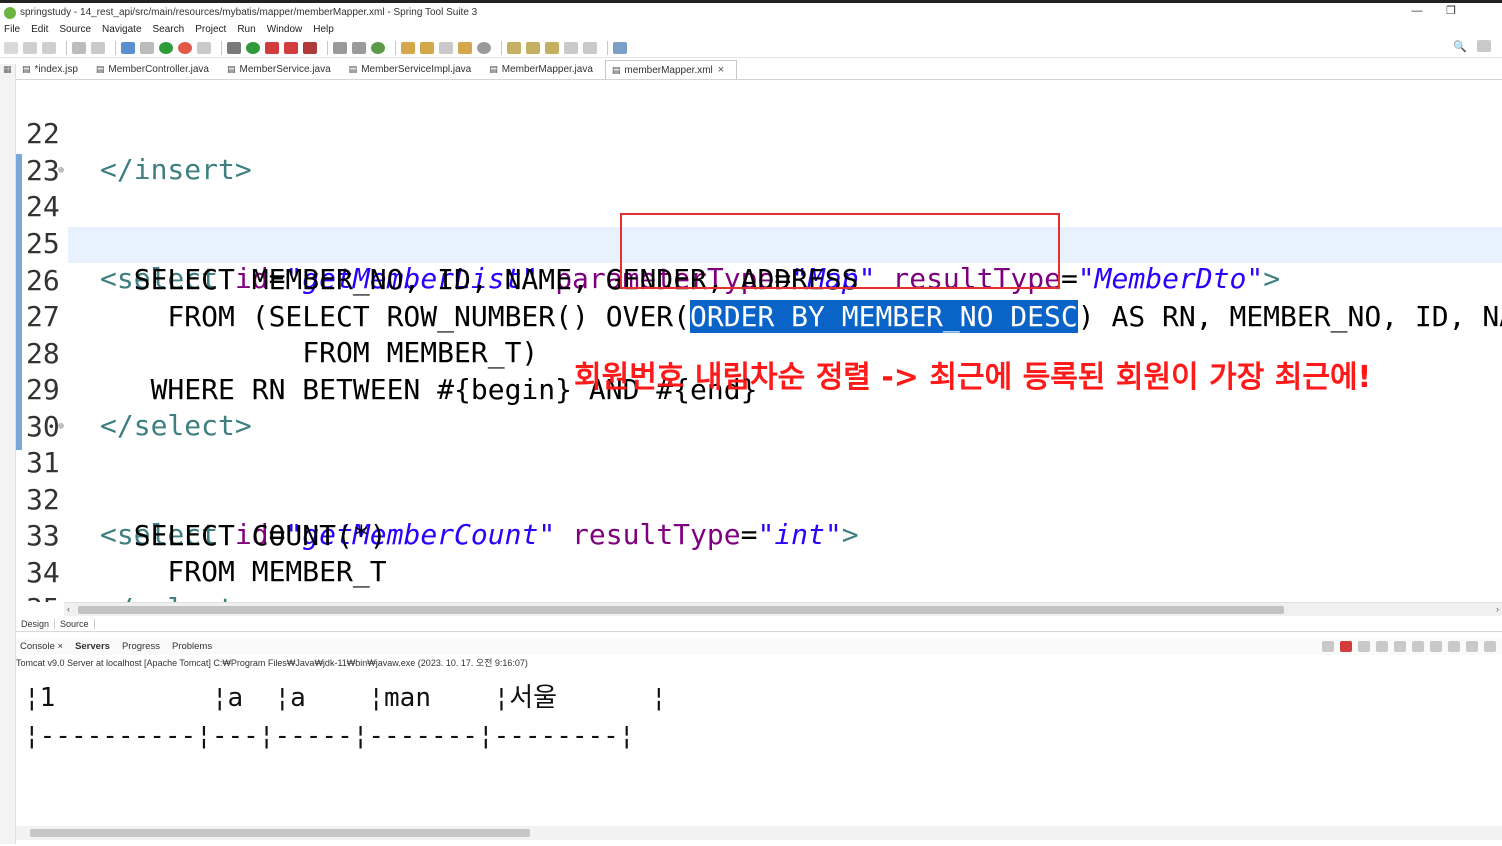  Describe the element at coordinates (759, 560) in the screenshot. I see `code-line: 34 </select>` at that location.